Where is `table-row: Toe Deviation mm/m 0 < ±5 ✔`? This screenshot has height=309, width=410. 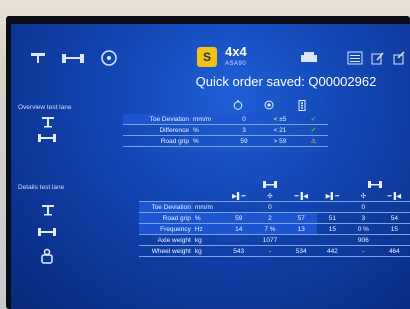 table-row: Toe Deviation mm/m 0 < ±5 ✔ is located at coordinates (225, 119).